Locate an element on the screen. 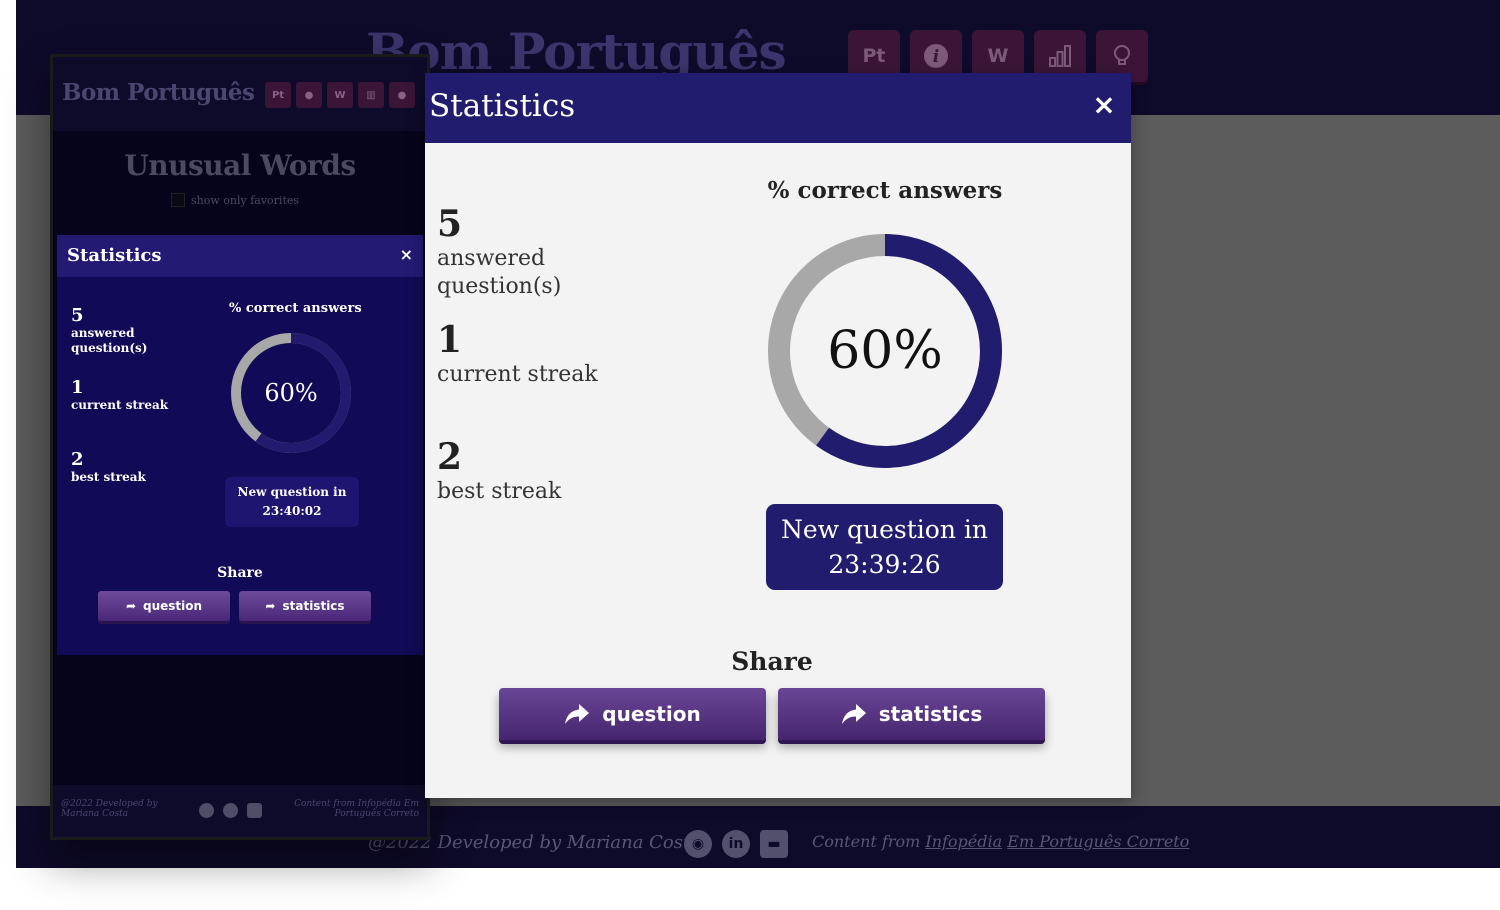 The width and height of the screenshot is (1500, 910). github-icon: ◉ is located at coordinates (698, 844).